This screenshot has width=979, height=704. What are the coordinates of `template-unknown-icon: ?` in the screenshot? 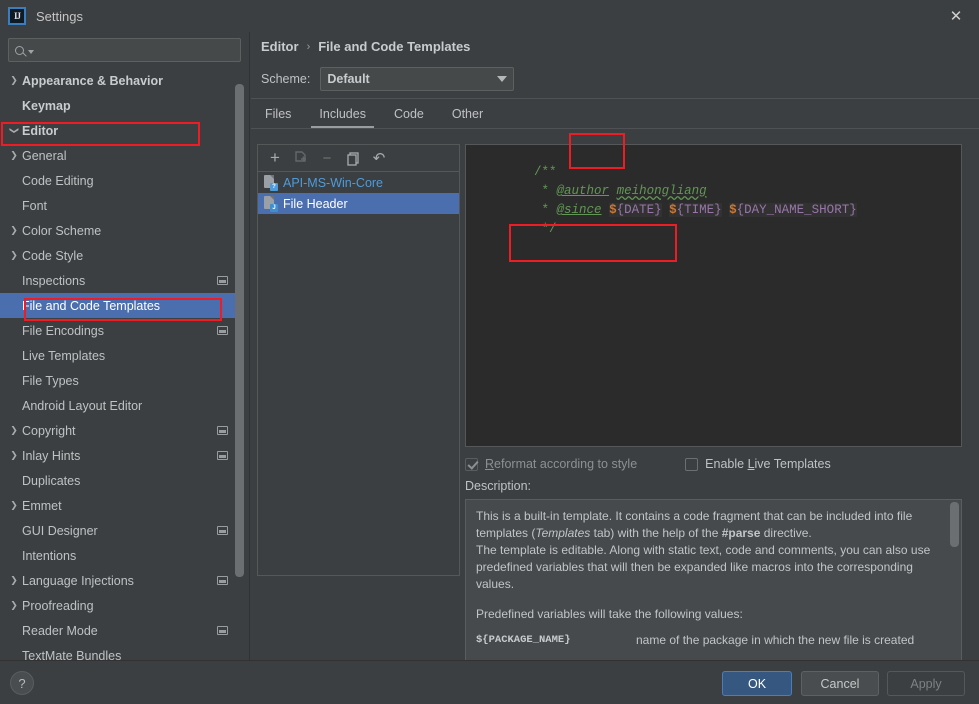 It's located at (271, 183).